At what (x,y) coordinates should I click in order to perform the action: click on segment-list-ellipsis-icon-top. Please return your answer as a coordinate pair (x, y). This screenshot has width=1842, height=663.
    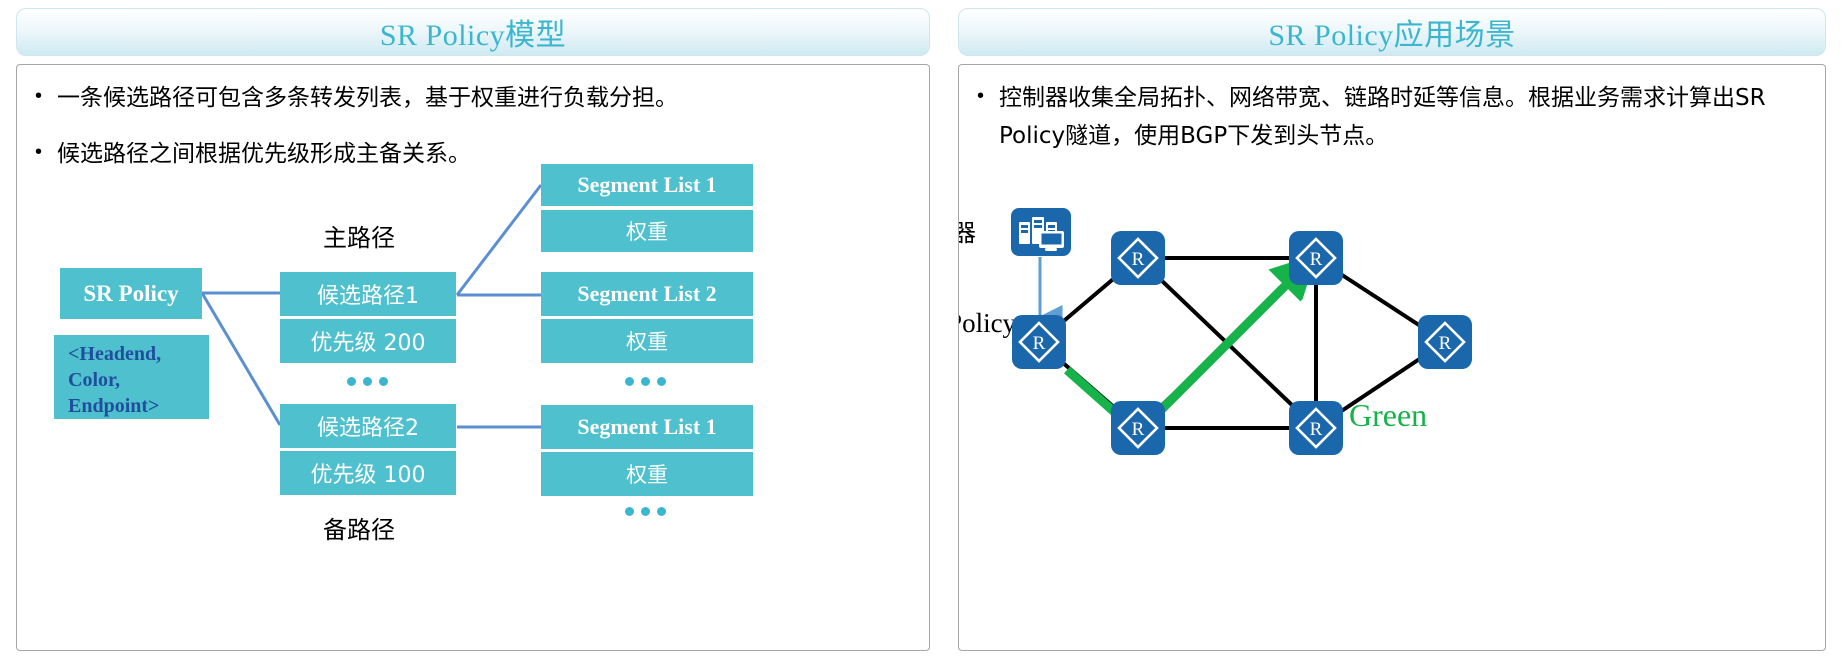
    Looking at the image, I should click on (645, 381).